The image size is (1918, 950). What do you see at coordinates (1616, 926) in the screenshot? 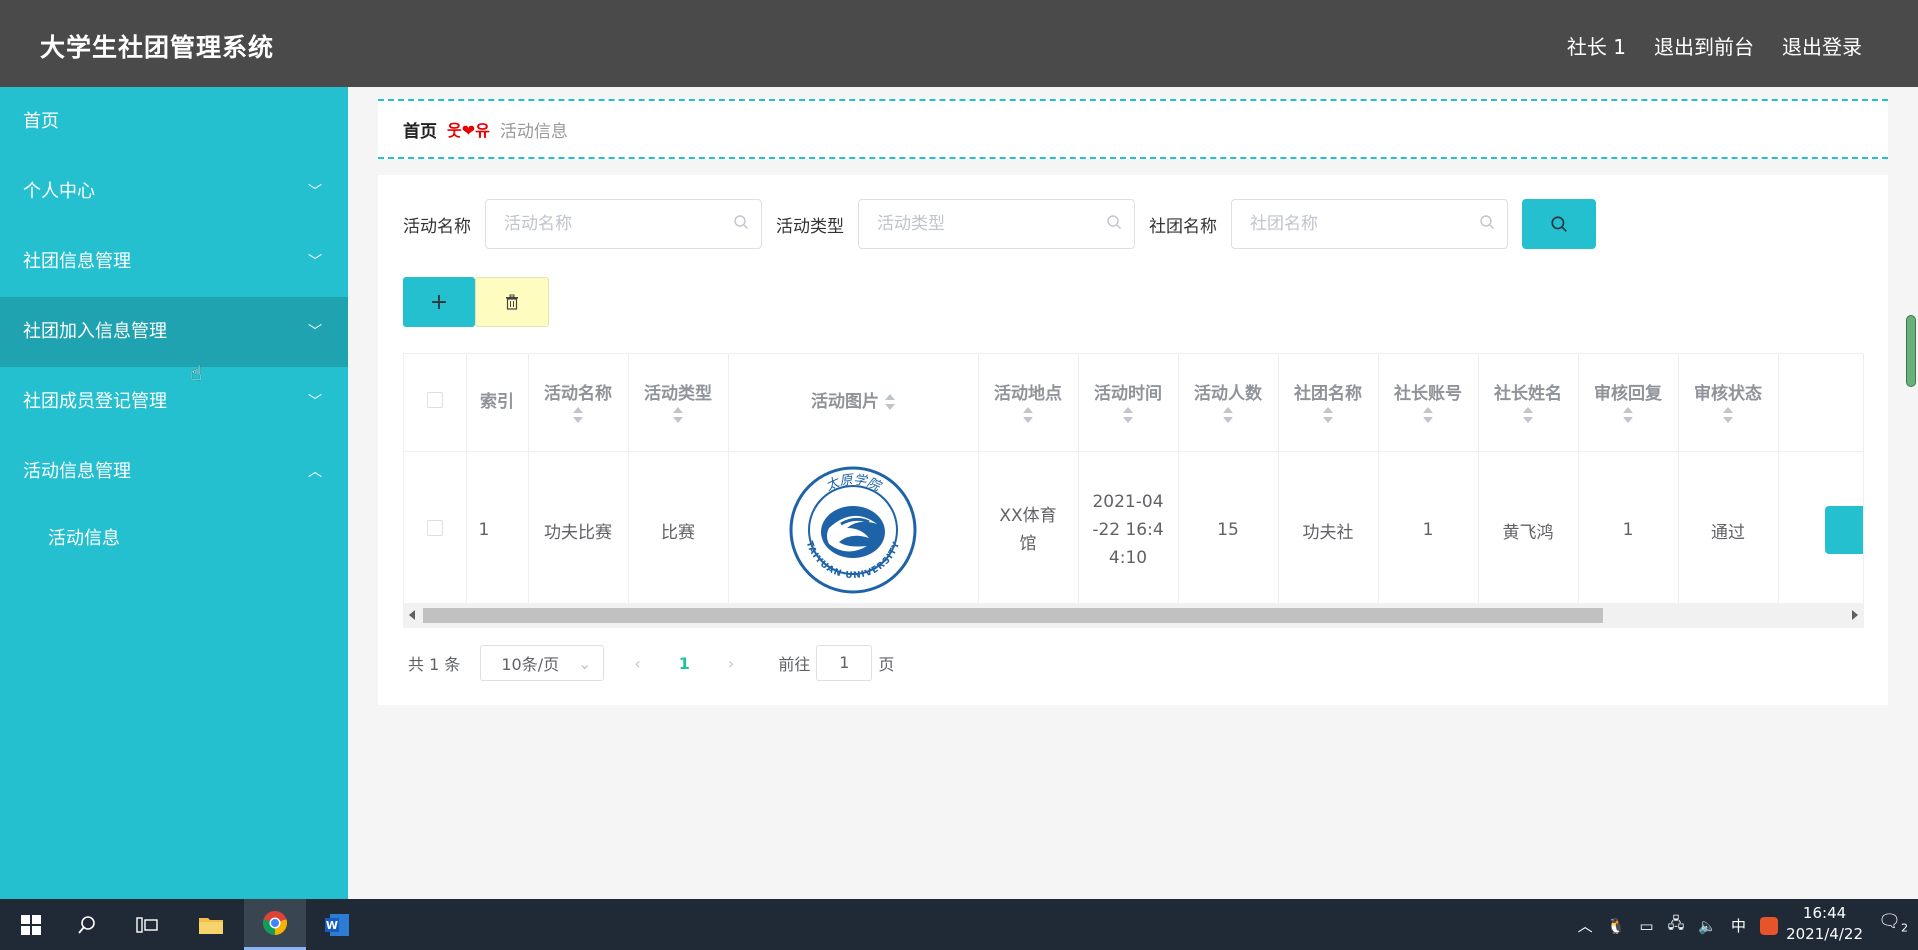
I see `qq-icon: 🐧` at bounding box center [1616, 926].